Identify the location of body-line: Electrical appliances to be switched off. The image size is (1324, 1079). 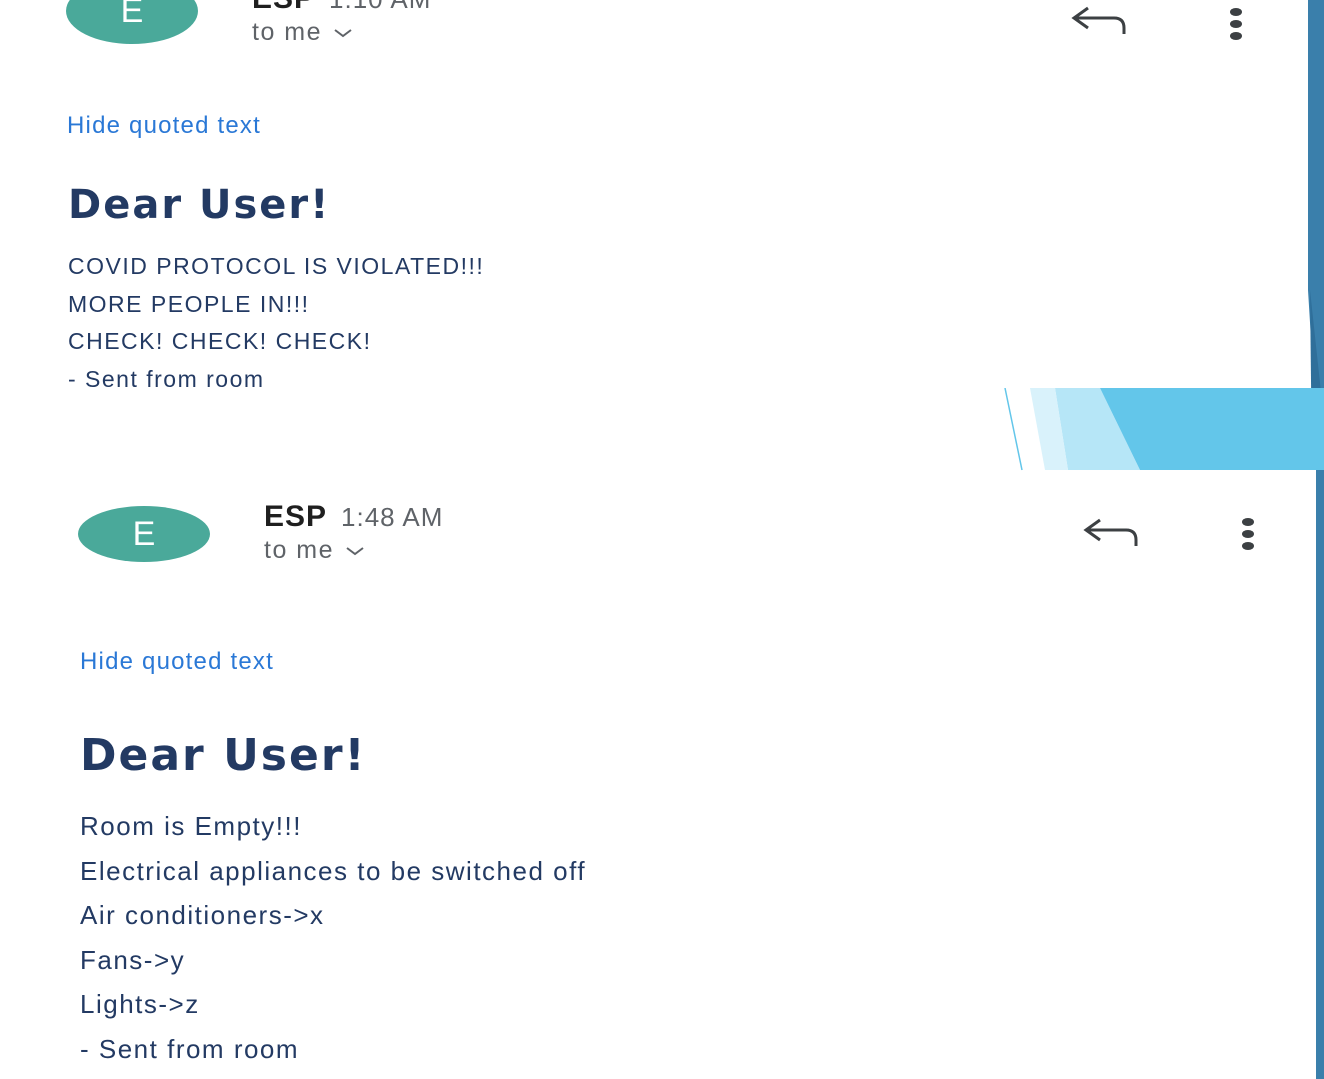
(333, 870).